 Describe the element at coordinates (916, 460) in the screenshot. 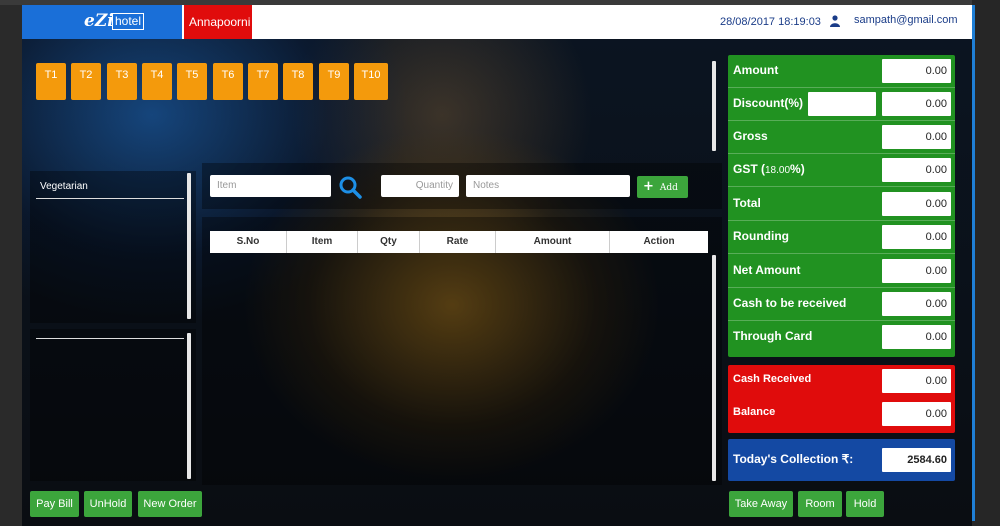

I see `todays-collection-value: 2584.60` at that location.